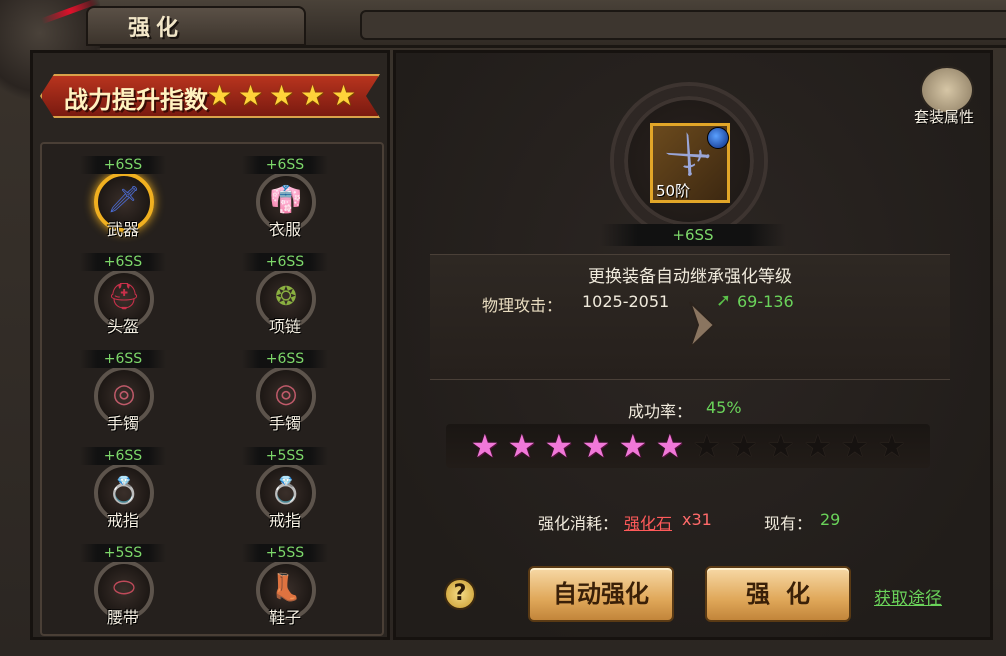 Image resolution: width=1006 pixels, height=656 pixels. What do you see at coordinates (124, 297) in the screenshot?
I see `helmet-icon: ⛑` at bounding box center [124, 297].